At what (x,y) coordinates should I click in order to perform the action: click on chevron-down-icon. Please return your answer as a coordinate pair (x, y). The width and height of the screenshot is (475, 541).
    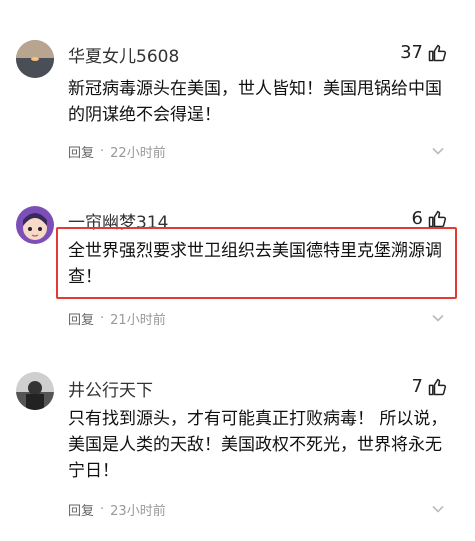
    Looking at the image, I should click on (438, 509).